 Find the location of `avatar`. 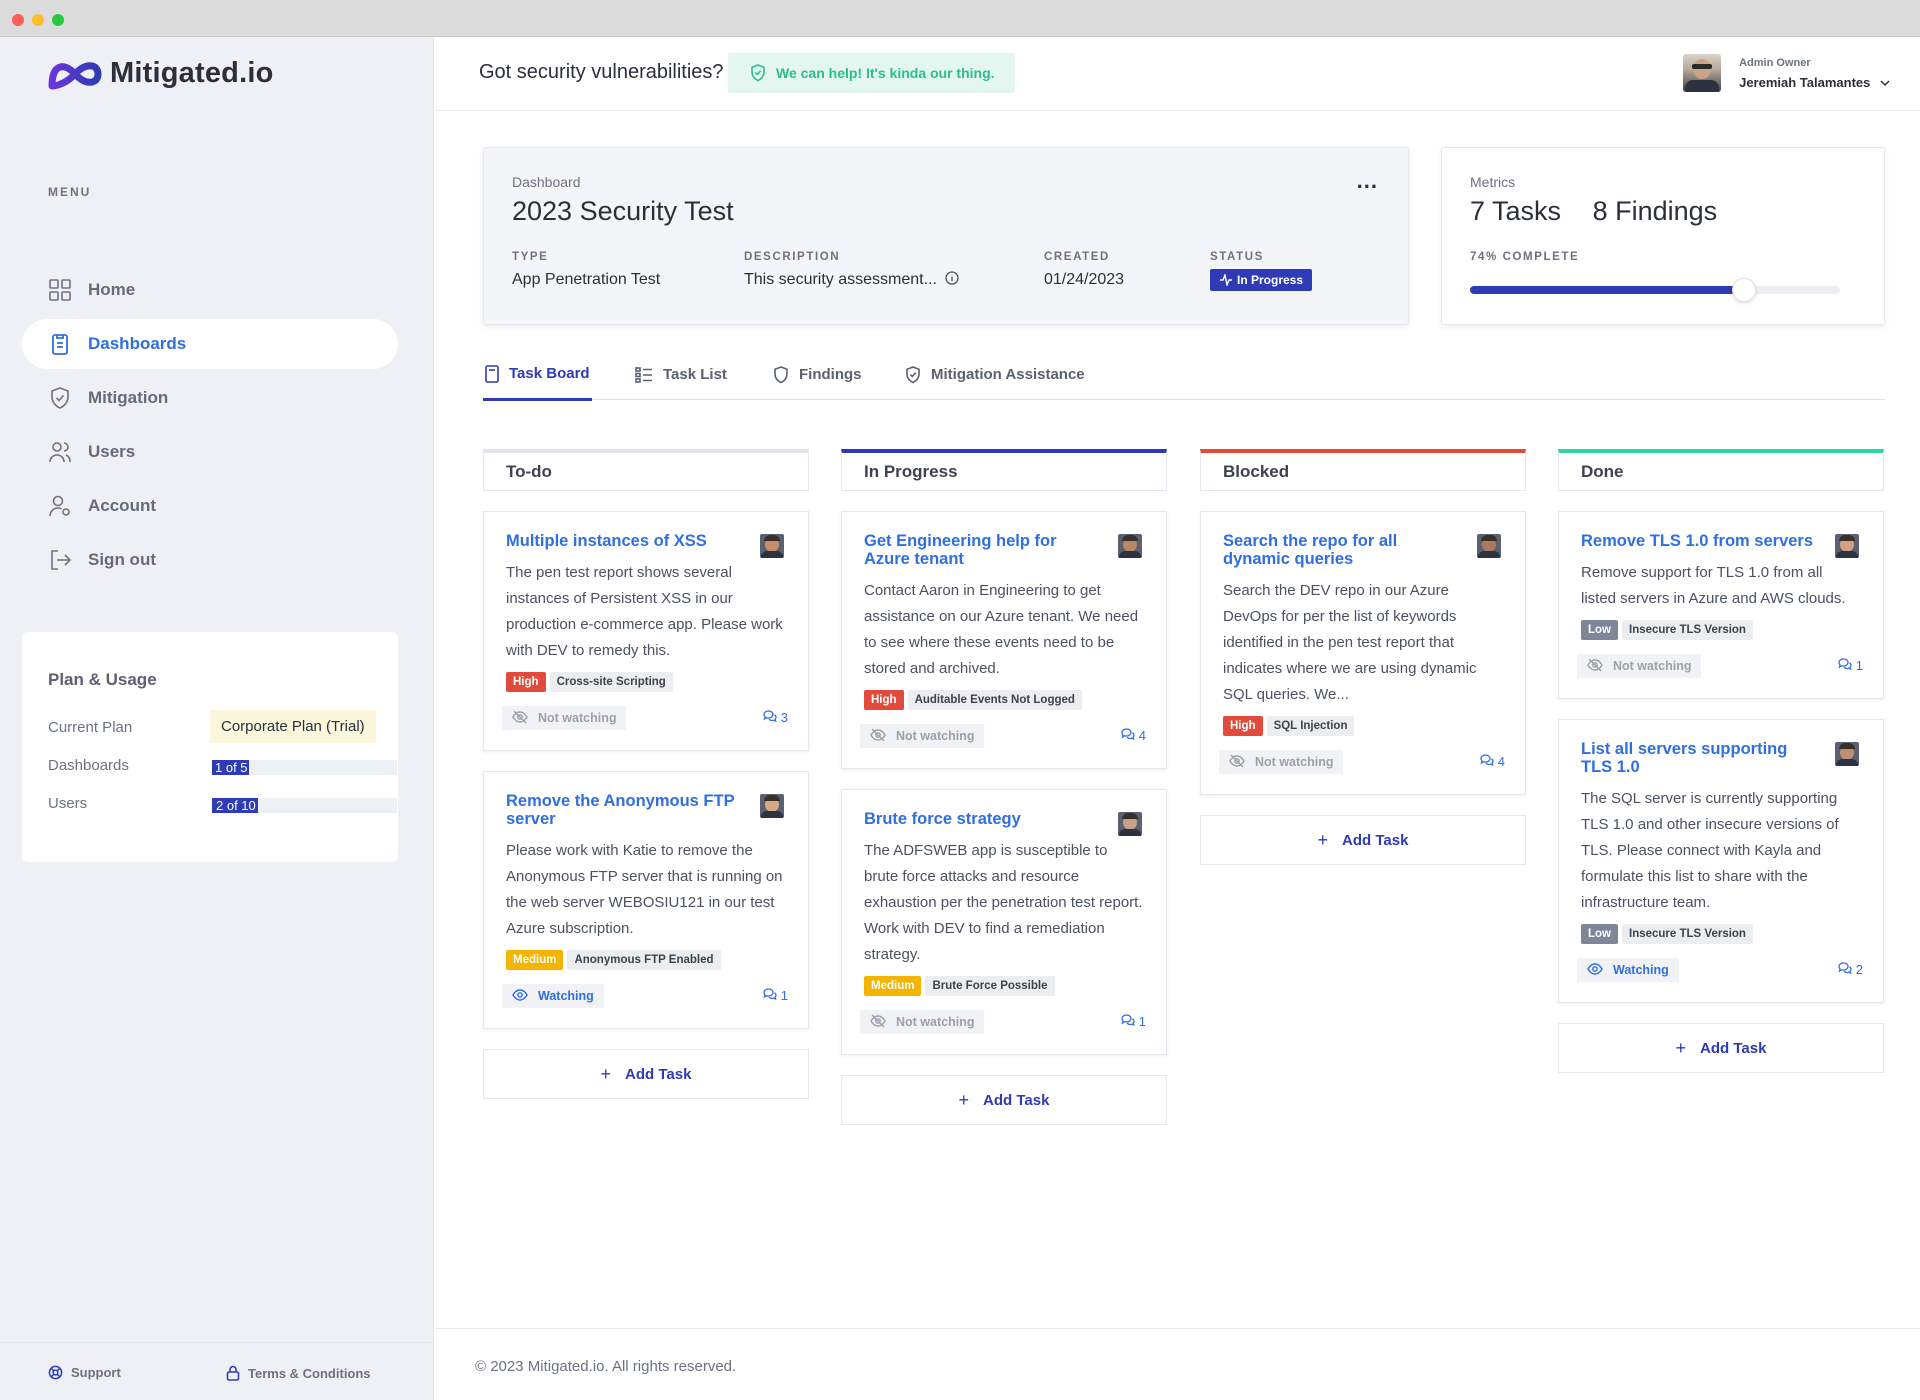

avatar is located at coordinates (772, 546).